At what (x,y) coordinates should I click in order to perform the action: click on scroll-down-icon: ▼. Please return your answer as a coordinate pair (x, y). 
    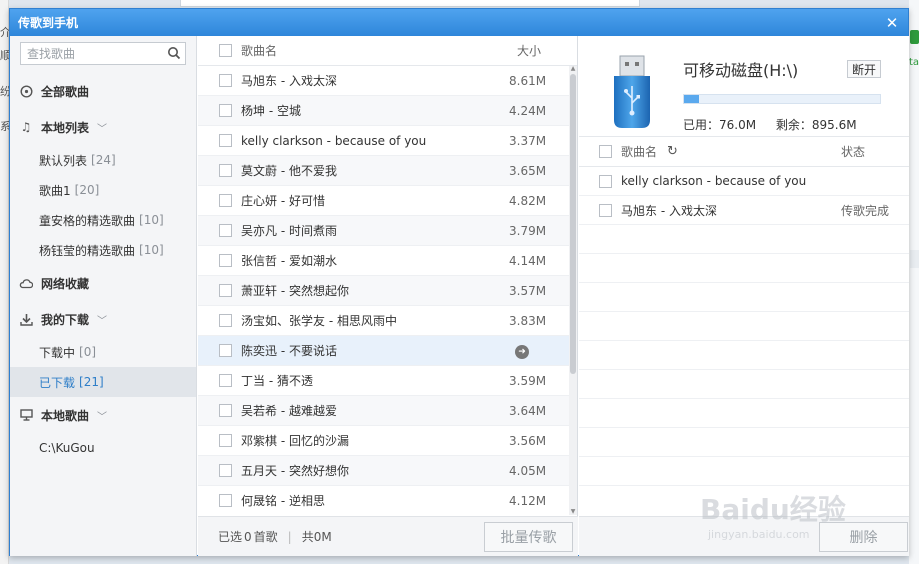
    Looking at the image, I should click on (573, 512).